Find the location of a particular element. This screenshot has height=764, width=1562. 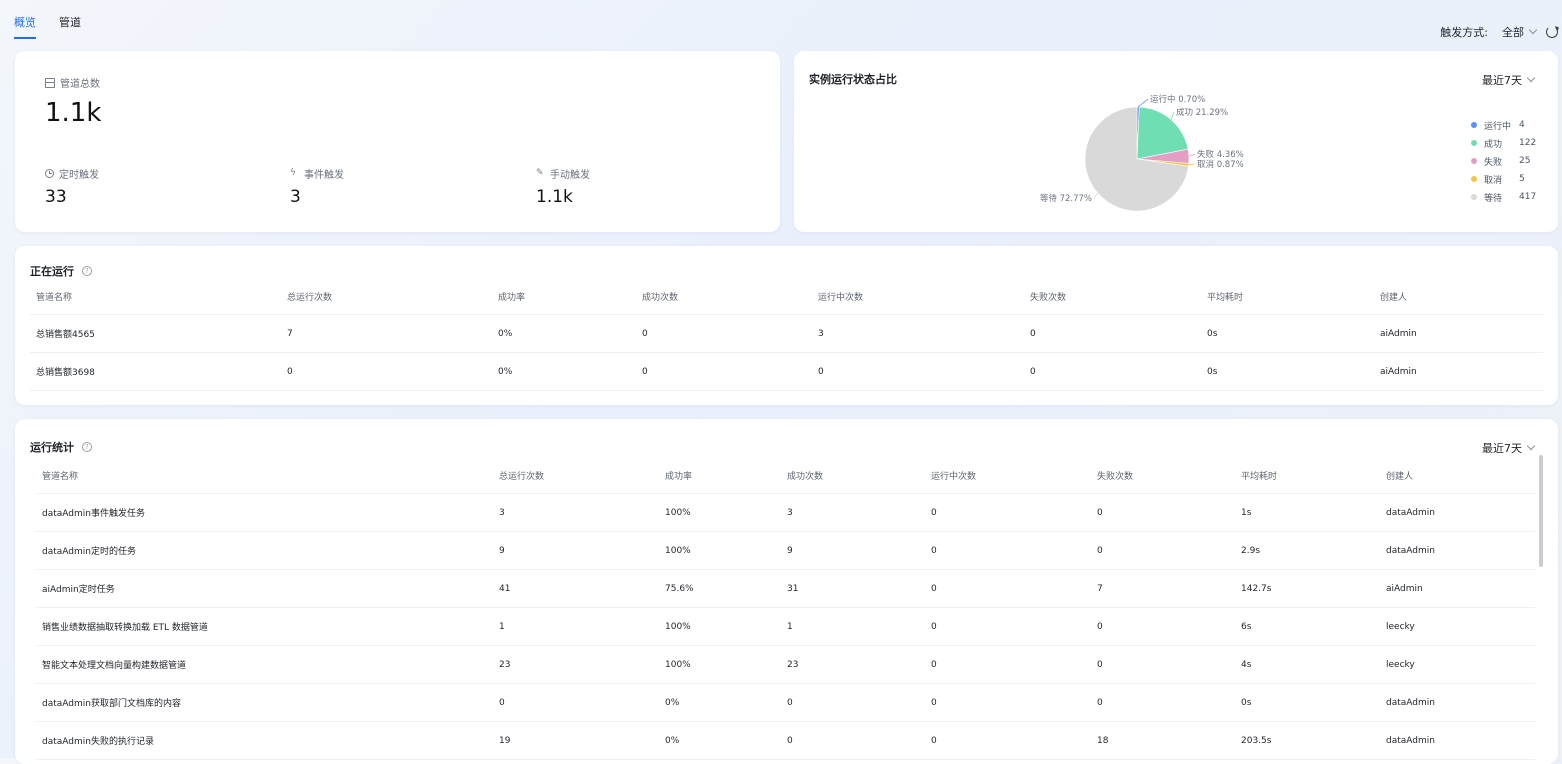

status-legend: 运行中 4 成功 122 失败 25 取消 5 等待 417 is located at coordinates (1503, 161).